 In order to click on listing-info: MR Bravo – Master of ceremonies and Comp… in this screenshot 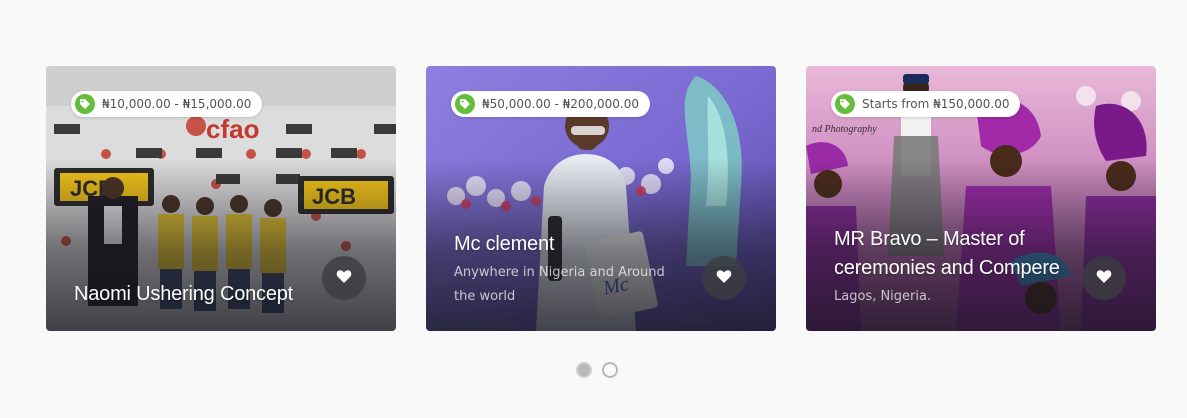, I will do `click(950, 267)`.